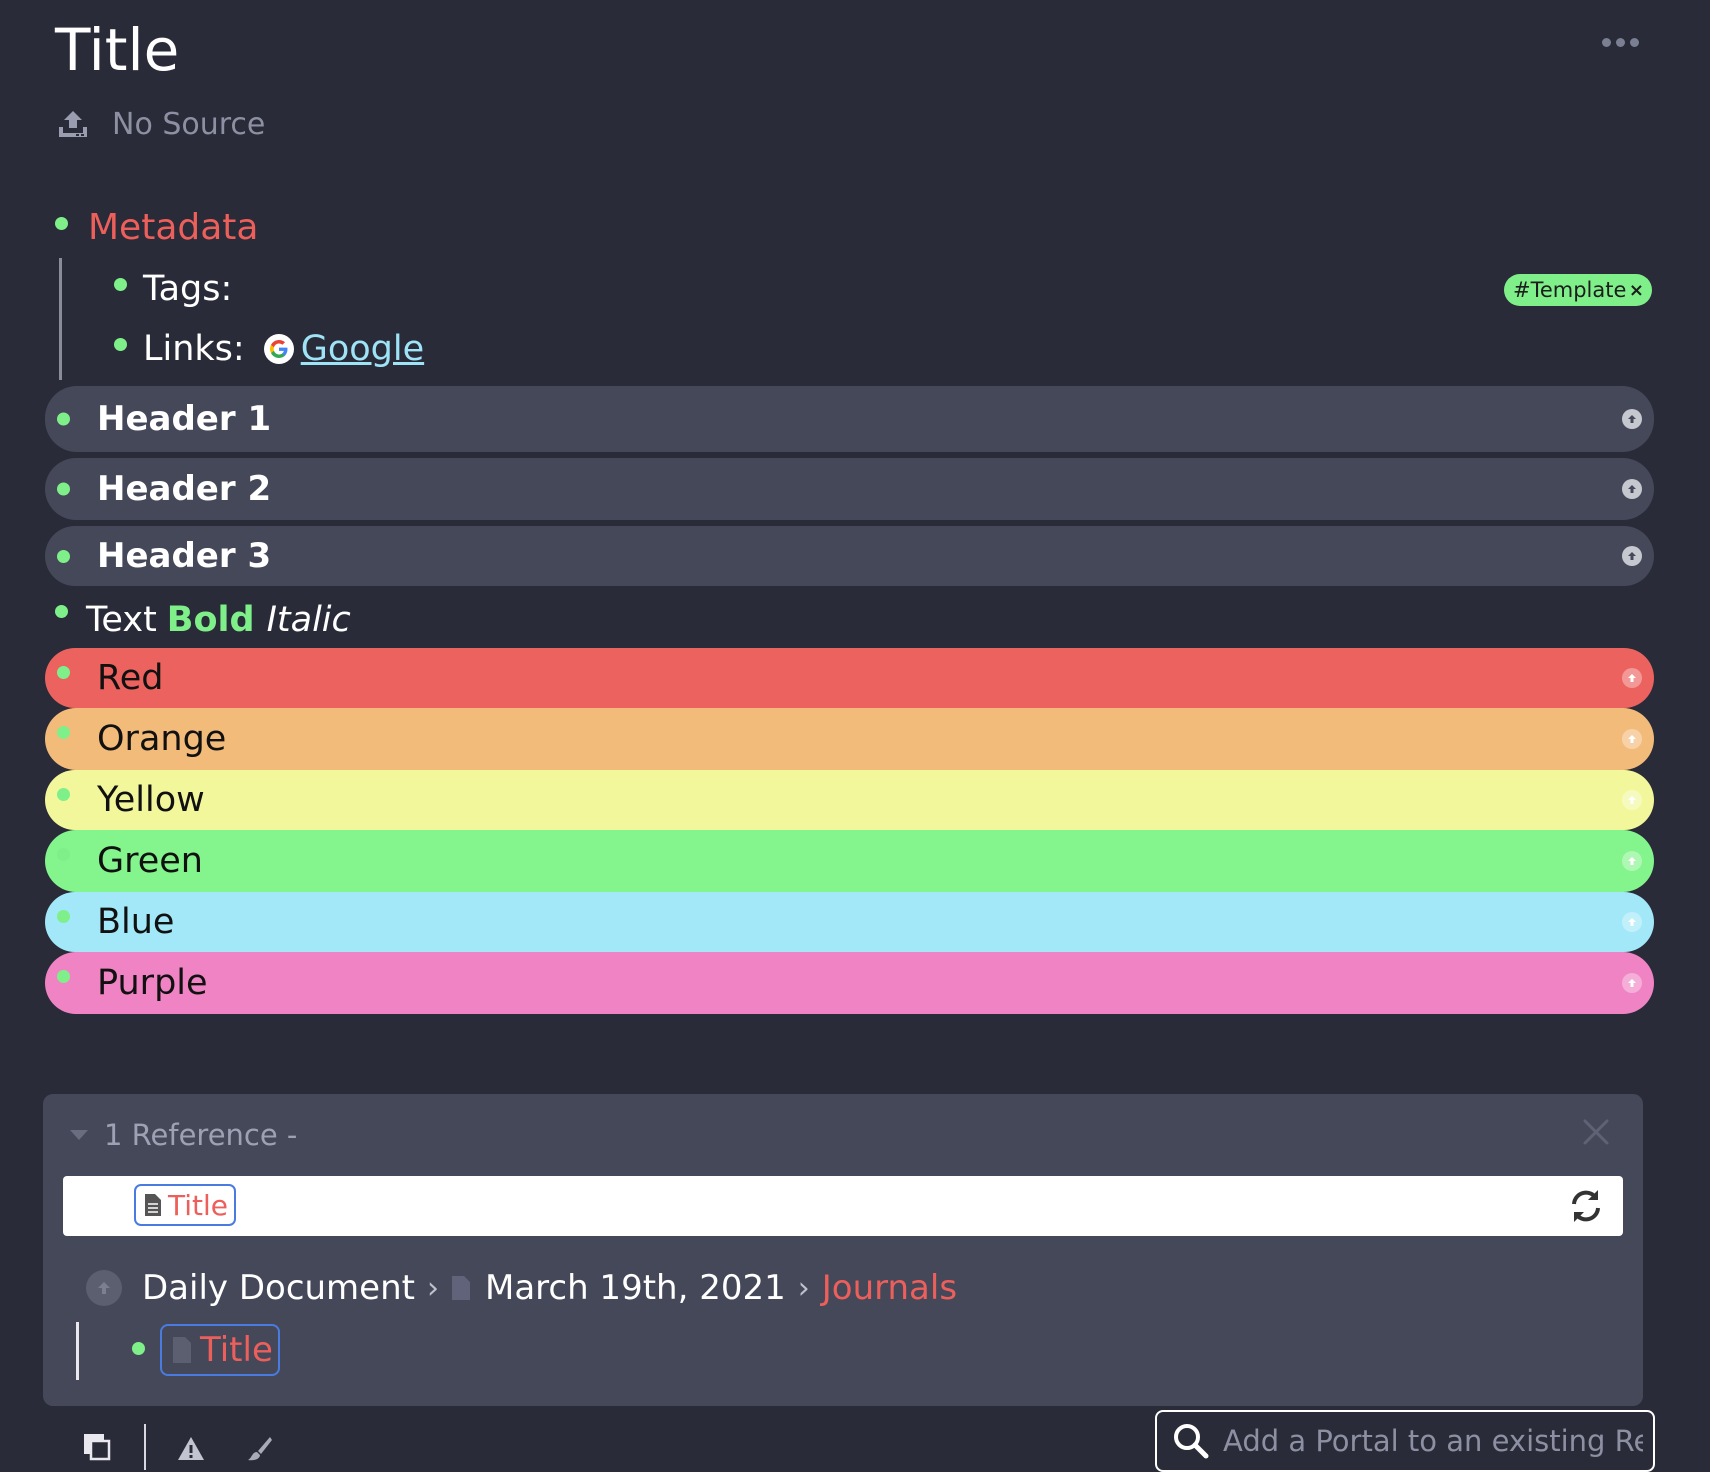 This screenshot has width=1710, height=1472. I want to click on portal-search-box, so click(1405, 1441).